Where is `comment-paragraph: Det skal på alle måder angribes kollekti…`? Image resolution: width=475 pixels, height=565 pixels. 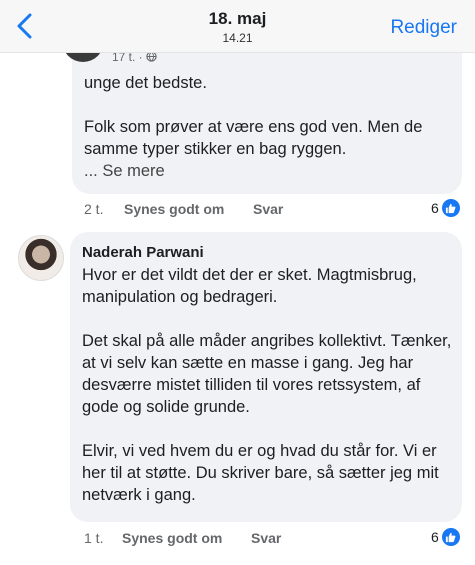
comment-paragraph: Det skal på alle måder angribes kollekti… is located at coordinates (267, 374).